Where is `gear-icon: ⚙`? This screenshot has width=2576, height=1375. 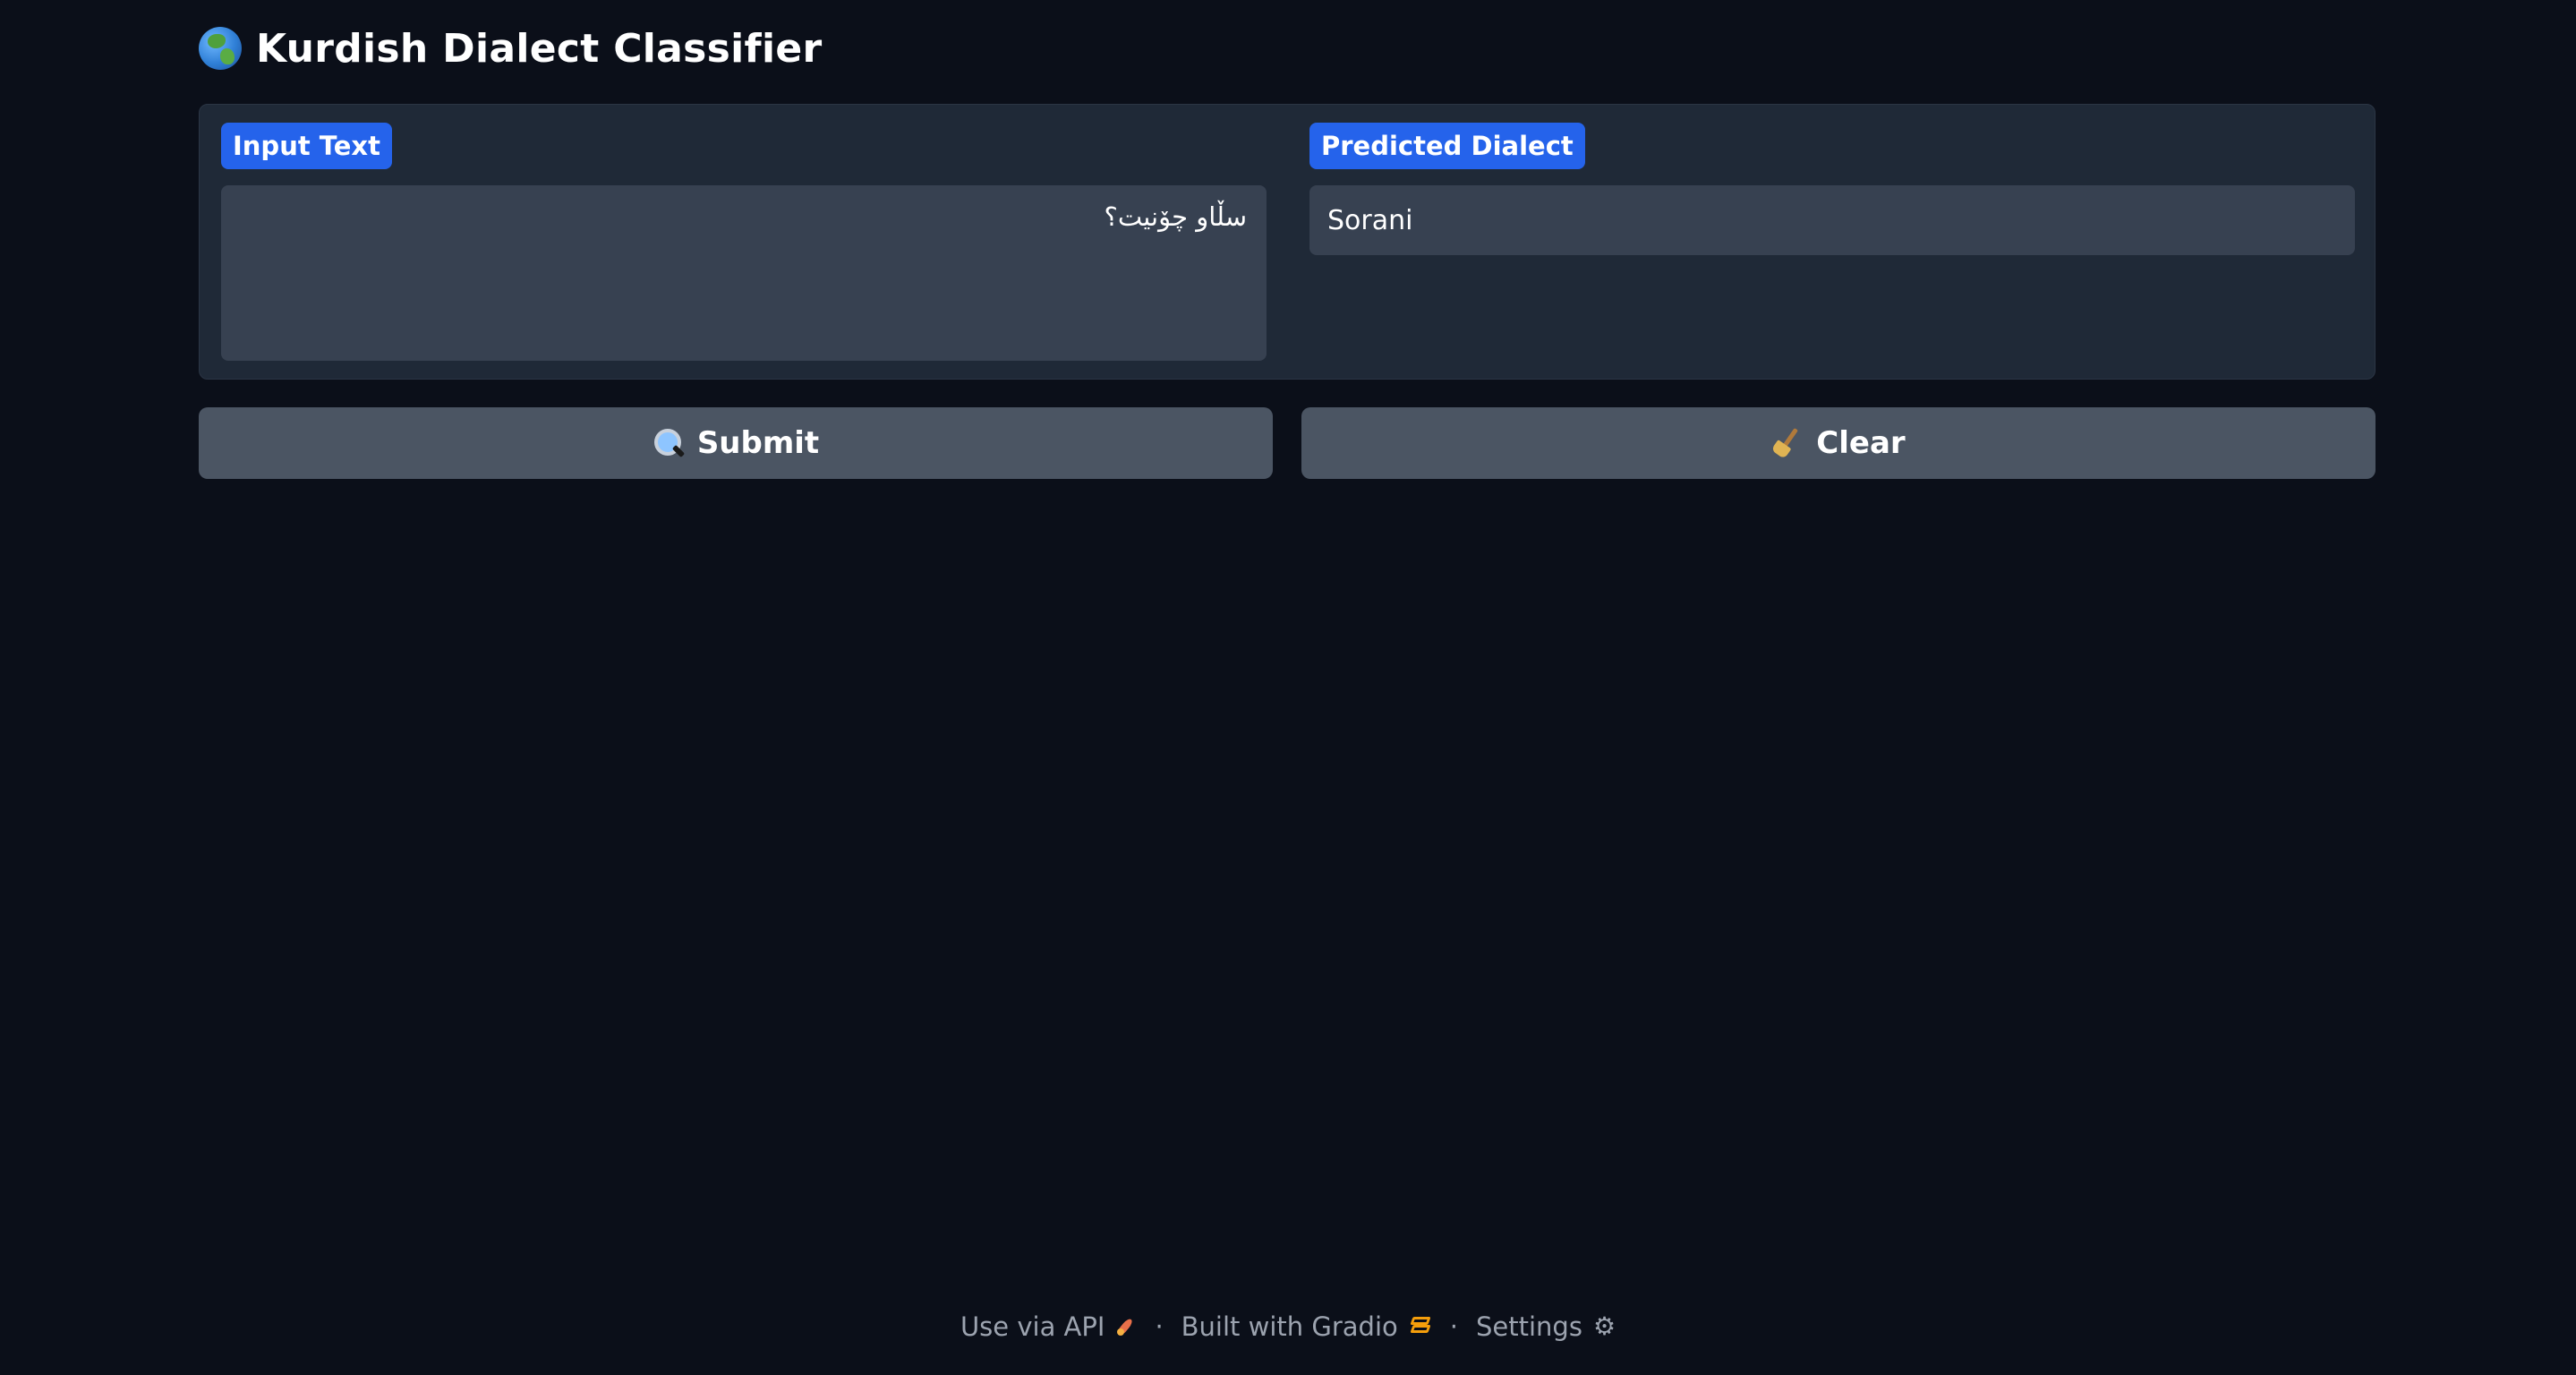
gear-icon: ⚙ is located at coordinates (1604, 1326).